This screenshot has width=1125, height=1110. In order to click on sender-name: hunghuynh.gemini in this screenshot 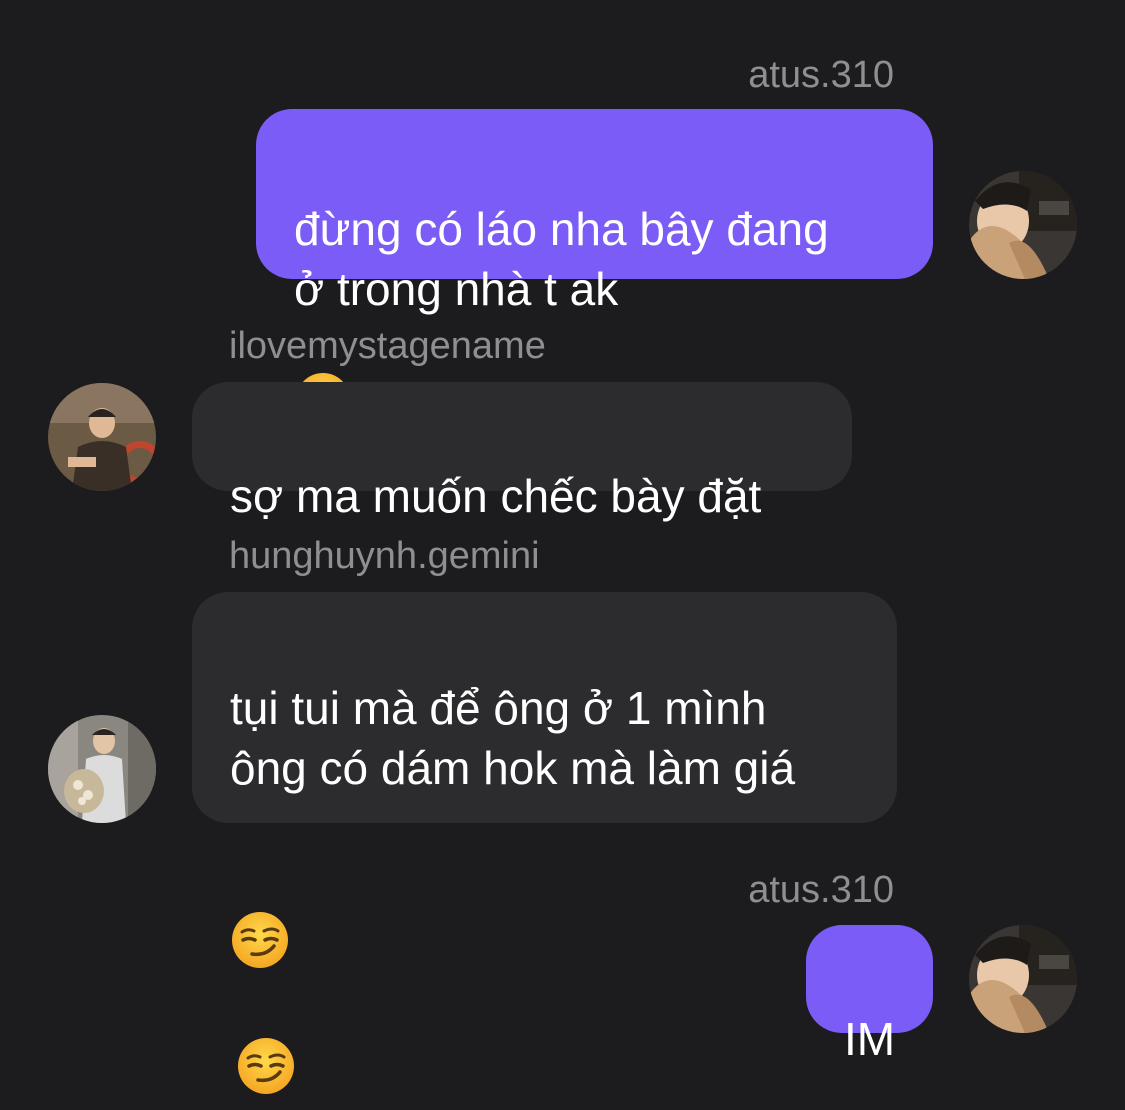, I will do `click(384, 556)`.